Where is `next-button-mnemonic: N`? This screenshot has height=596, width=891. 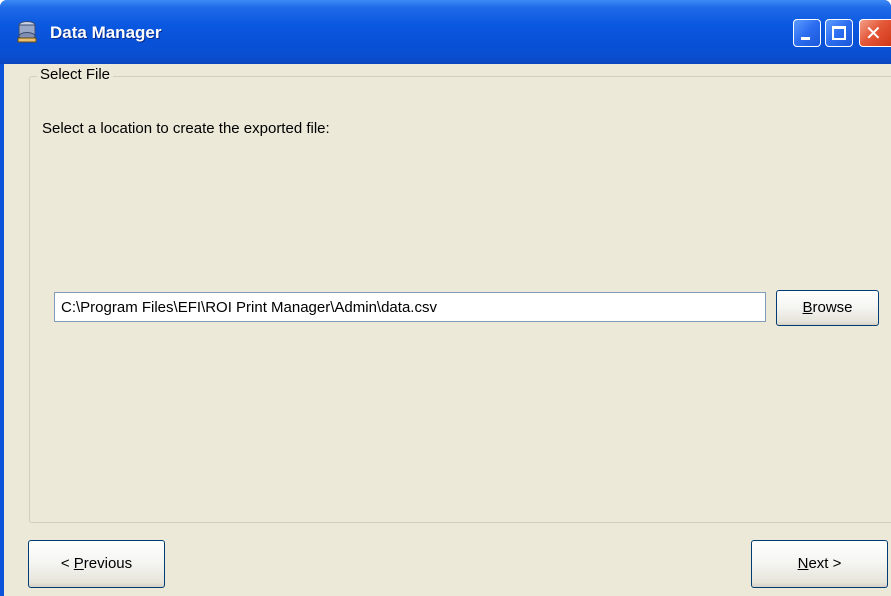 next-button-mnemonic: N is located at coordinates (803, 563).